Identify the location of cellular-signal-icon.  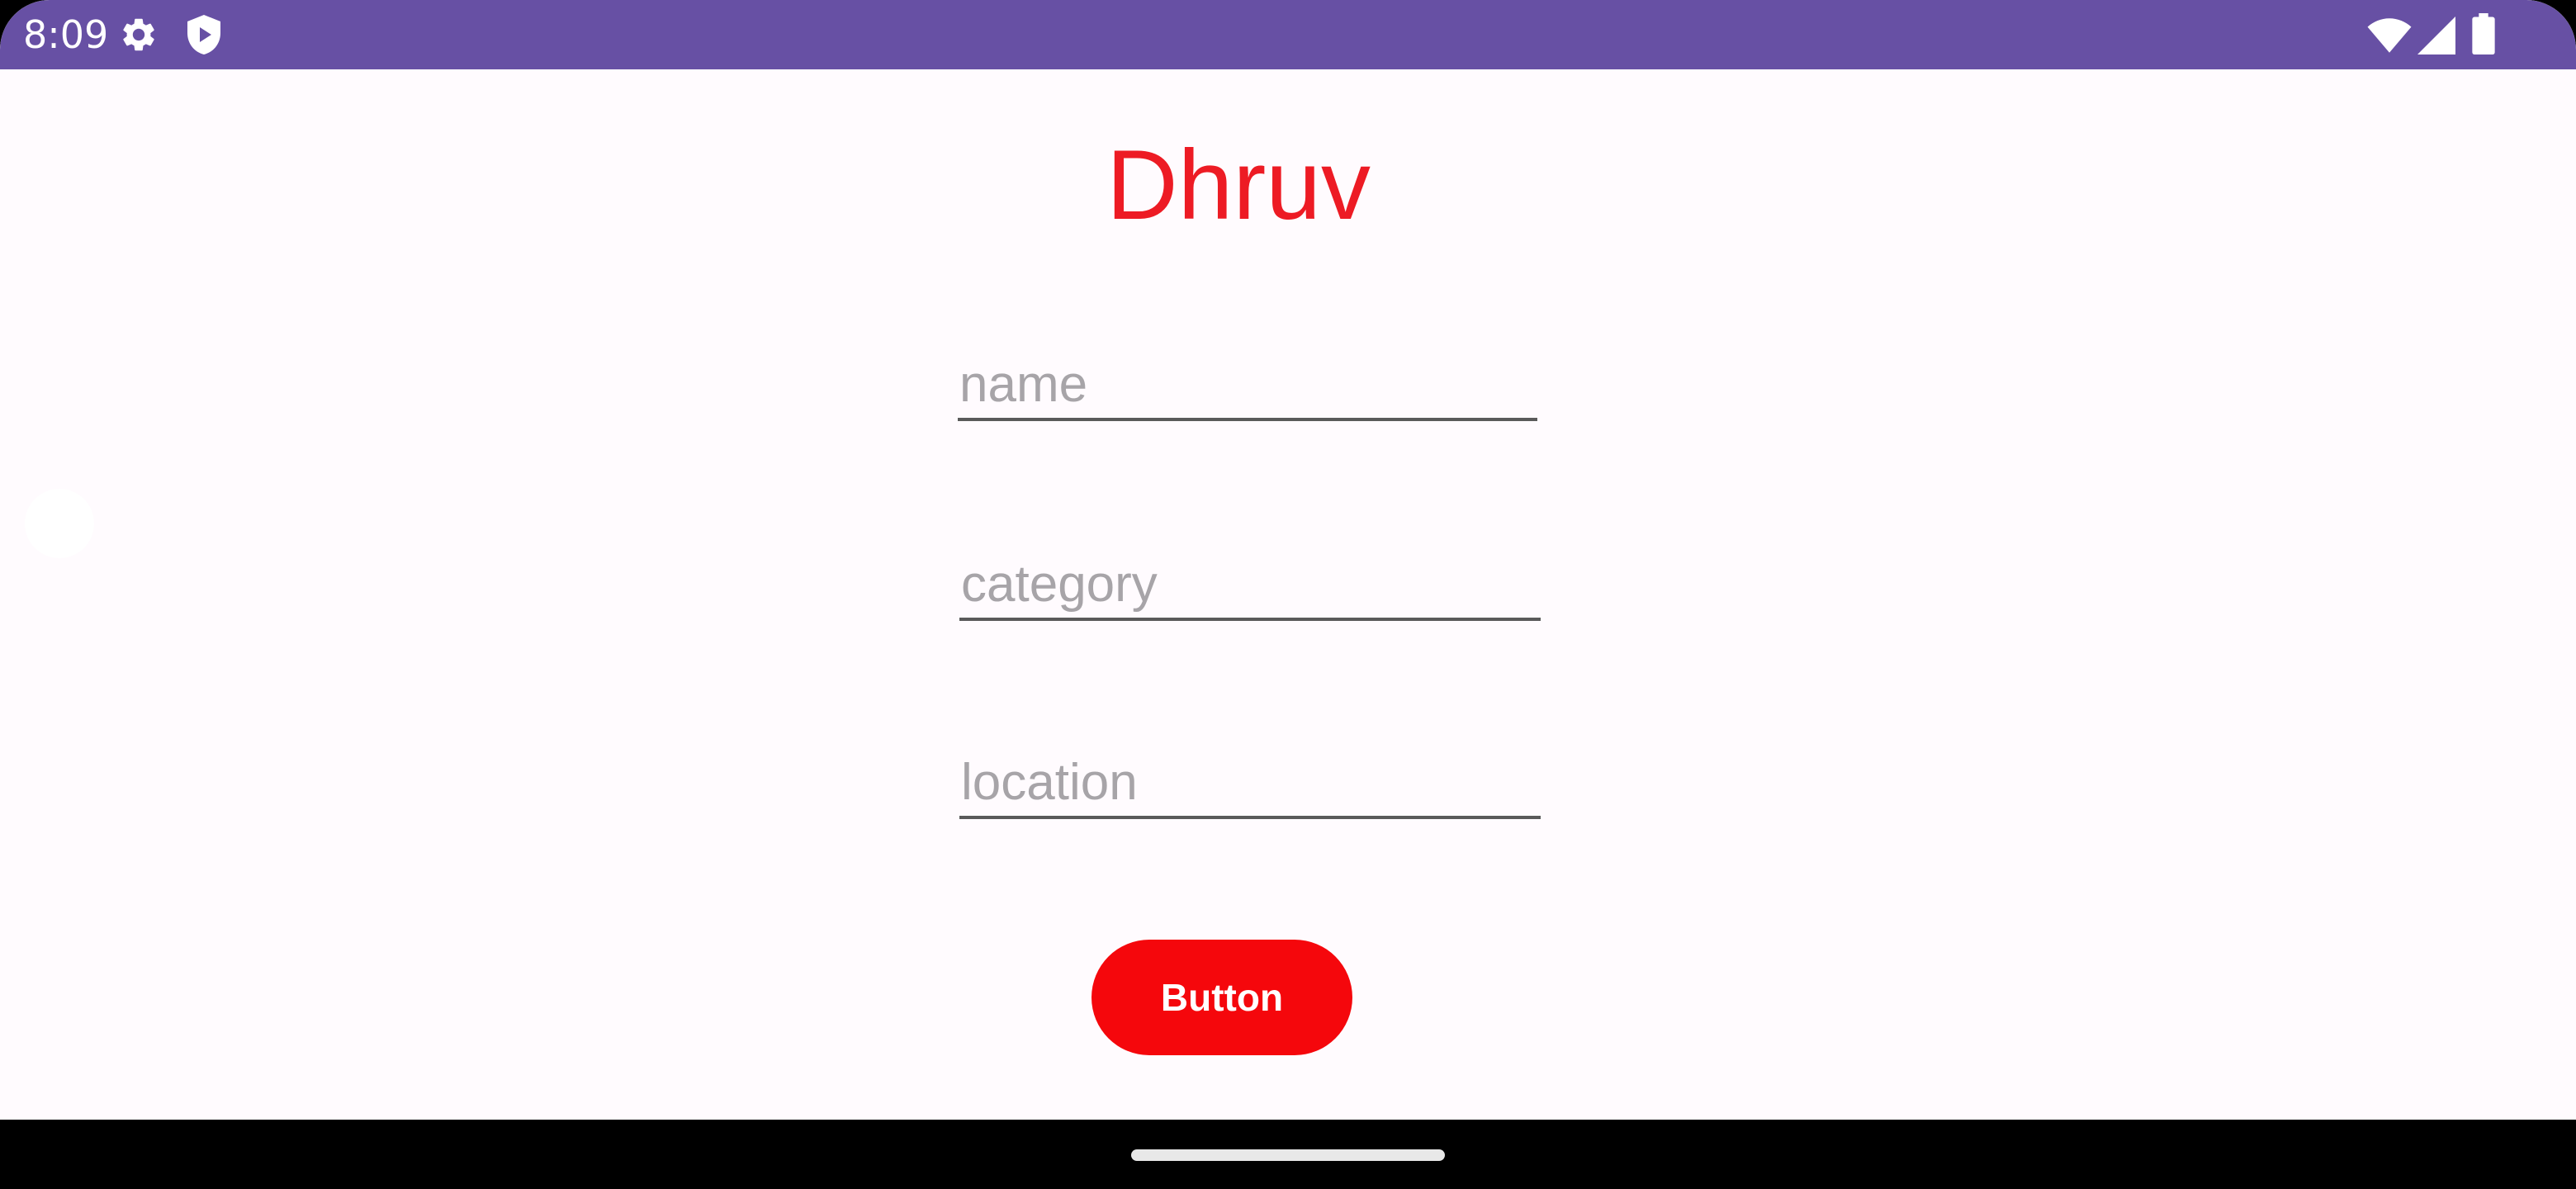
(2436, 35).